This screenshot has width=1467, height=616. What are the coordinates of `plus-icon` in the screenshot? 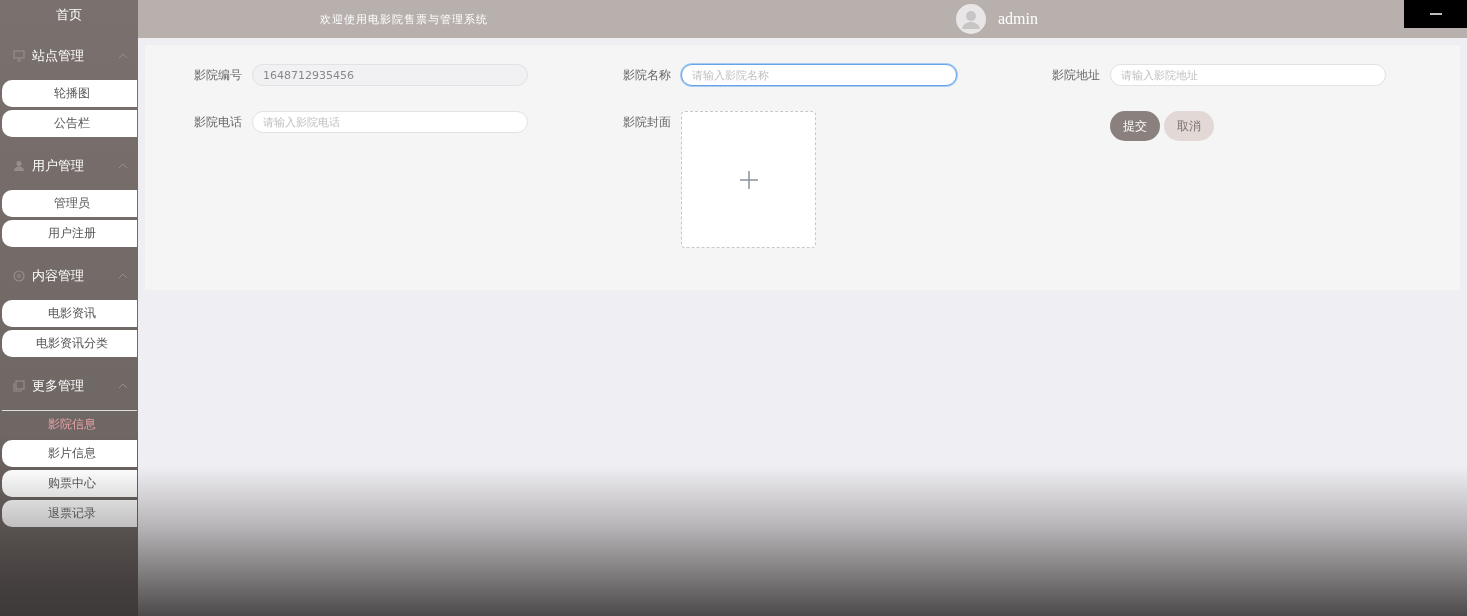 It's located at (748, 179).